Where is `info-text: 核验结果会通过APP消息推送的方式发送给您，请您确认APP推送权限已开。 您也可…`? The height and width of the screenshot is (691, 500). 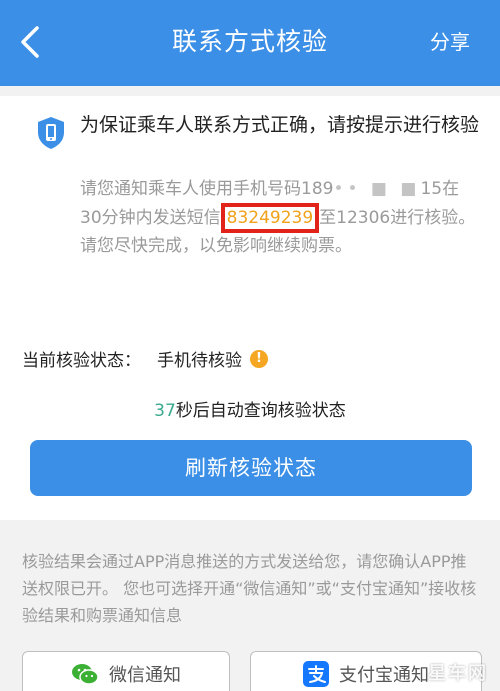 info-text: 核验结果会通过APP消息推送的方式发送给您，请您确认APP推送权限已开。 您也可… is located at coordinates (249, 588).